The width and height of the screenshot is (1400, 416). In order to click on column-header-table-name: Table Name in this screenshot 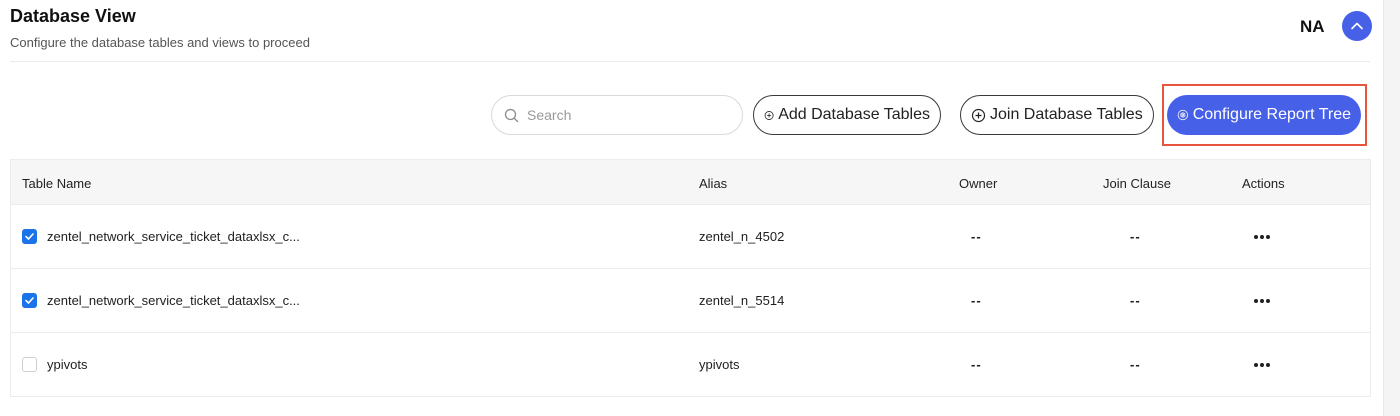, I will do `click(57, 183)`.